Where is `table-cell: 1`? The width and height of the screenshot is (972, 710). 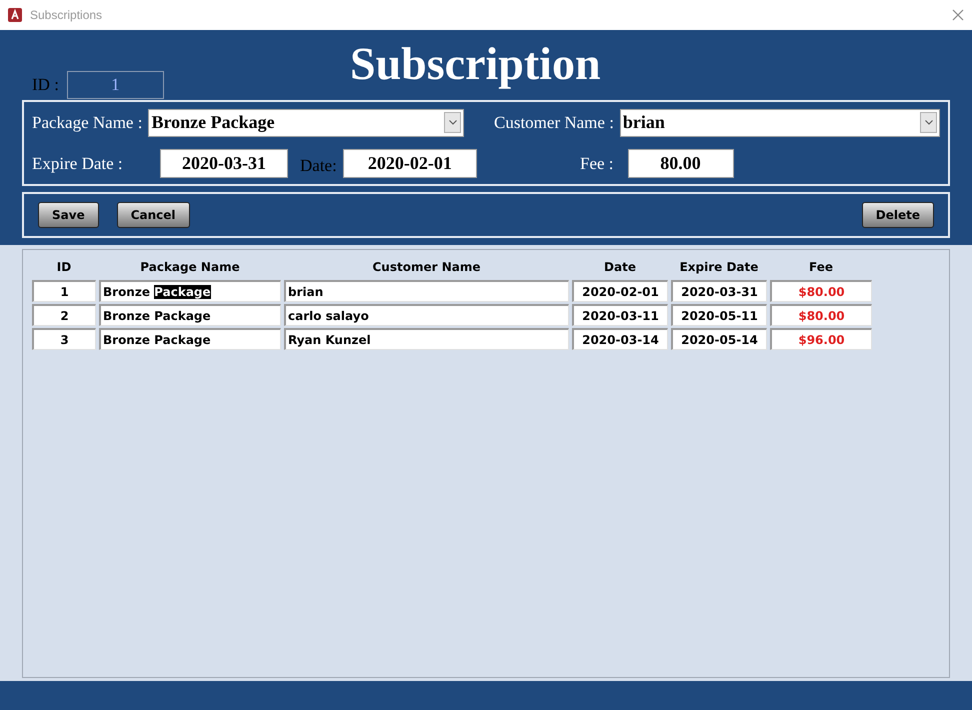 table-cell: 1 is located at coordinates (64, 291).